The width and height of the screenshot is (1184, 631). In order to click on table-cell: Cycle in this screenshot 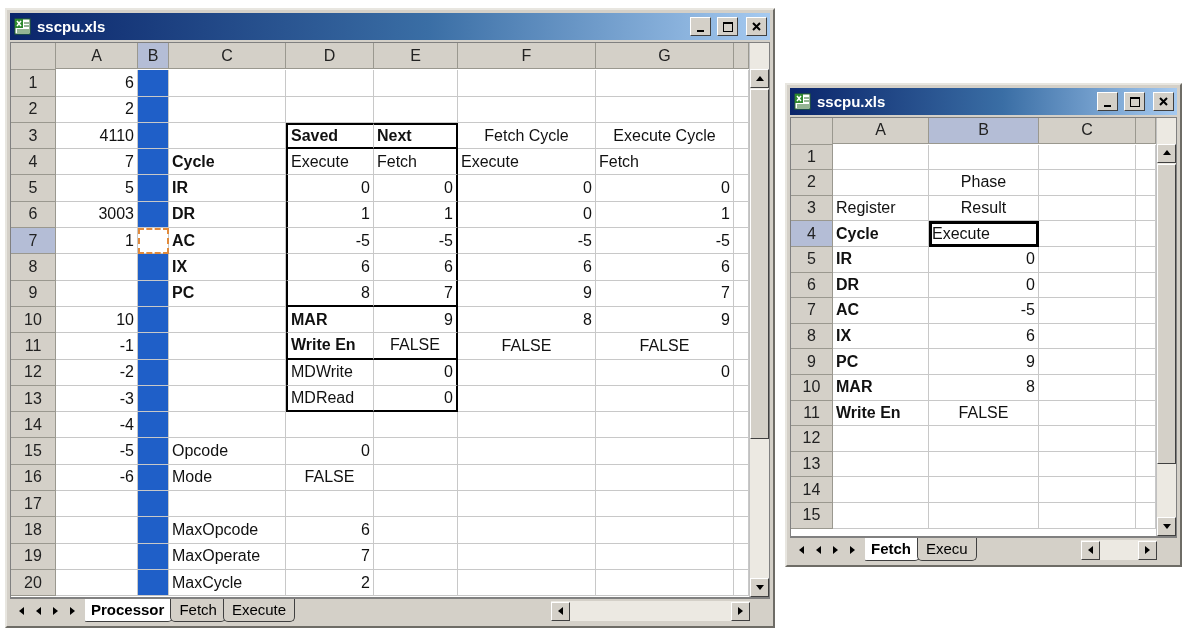, I will do `click(881, 234)`.